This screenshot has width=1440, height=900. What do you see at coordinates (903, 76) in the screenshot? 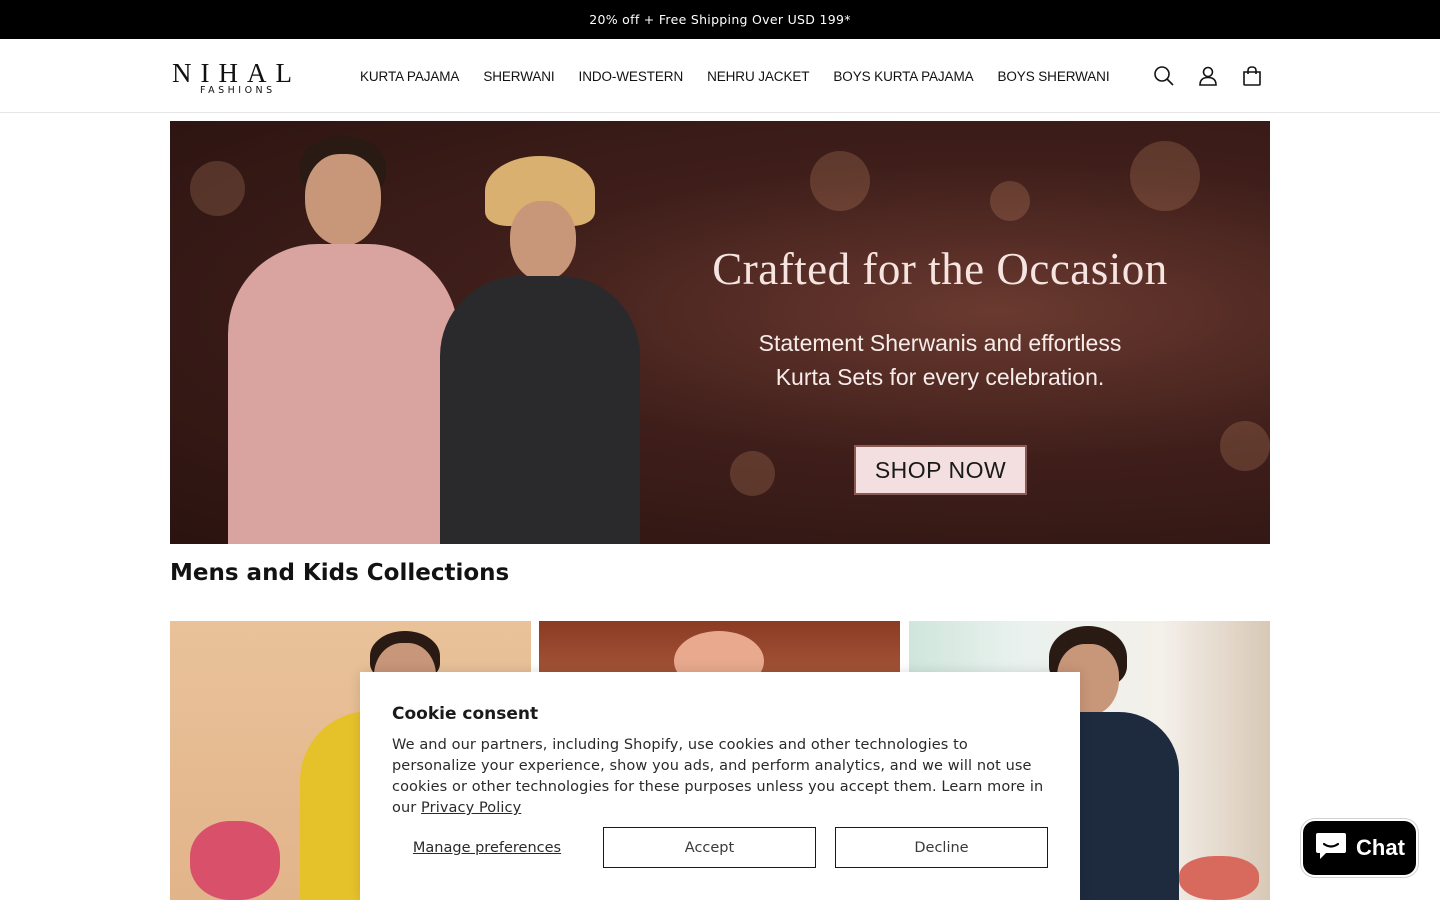
I see `nav-boys-kurta-pajama: BOYS KURTA PAJAMA` at bounding box center [903, 76].